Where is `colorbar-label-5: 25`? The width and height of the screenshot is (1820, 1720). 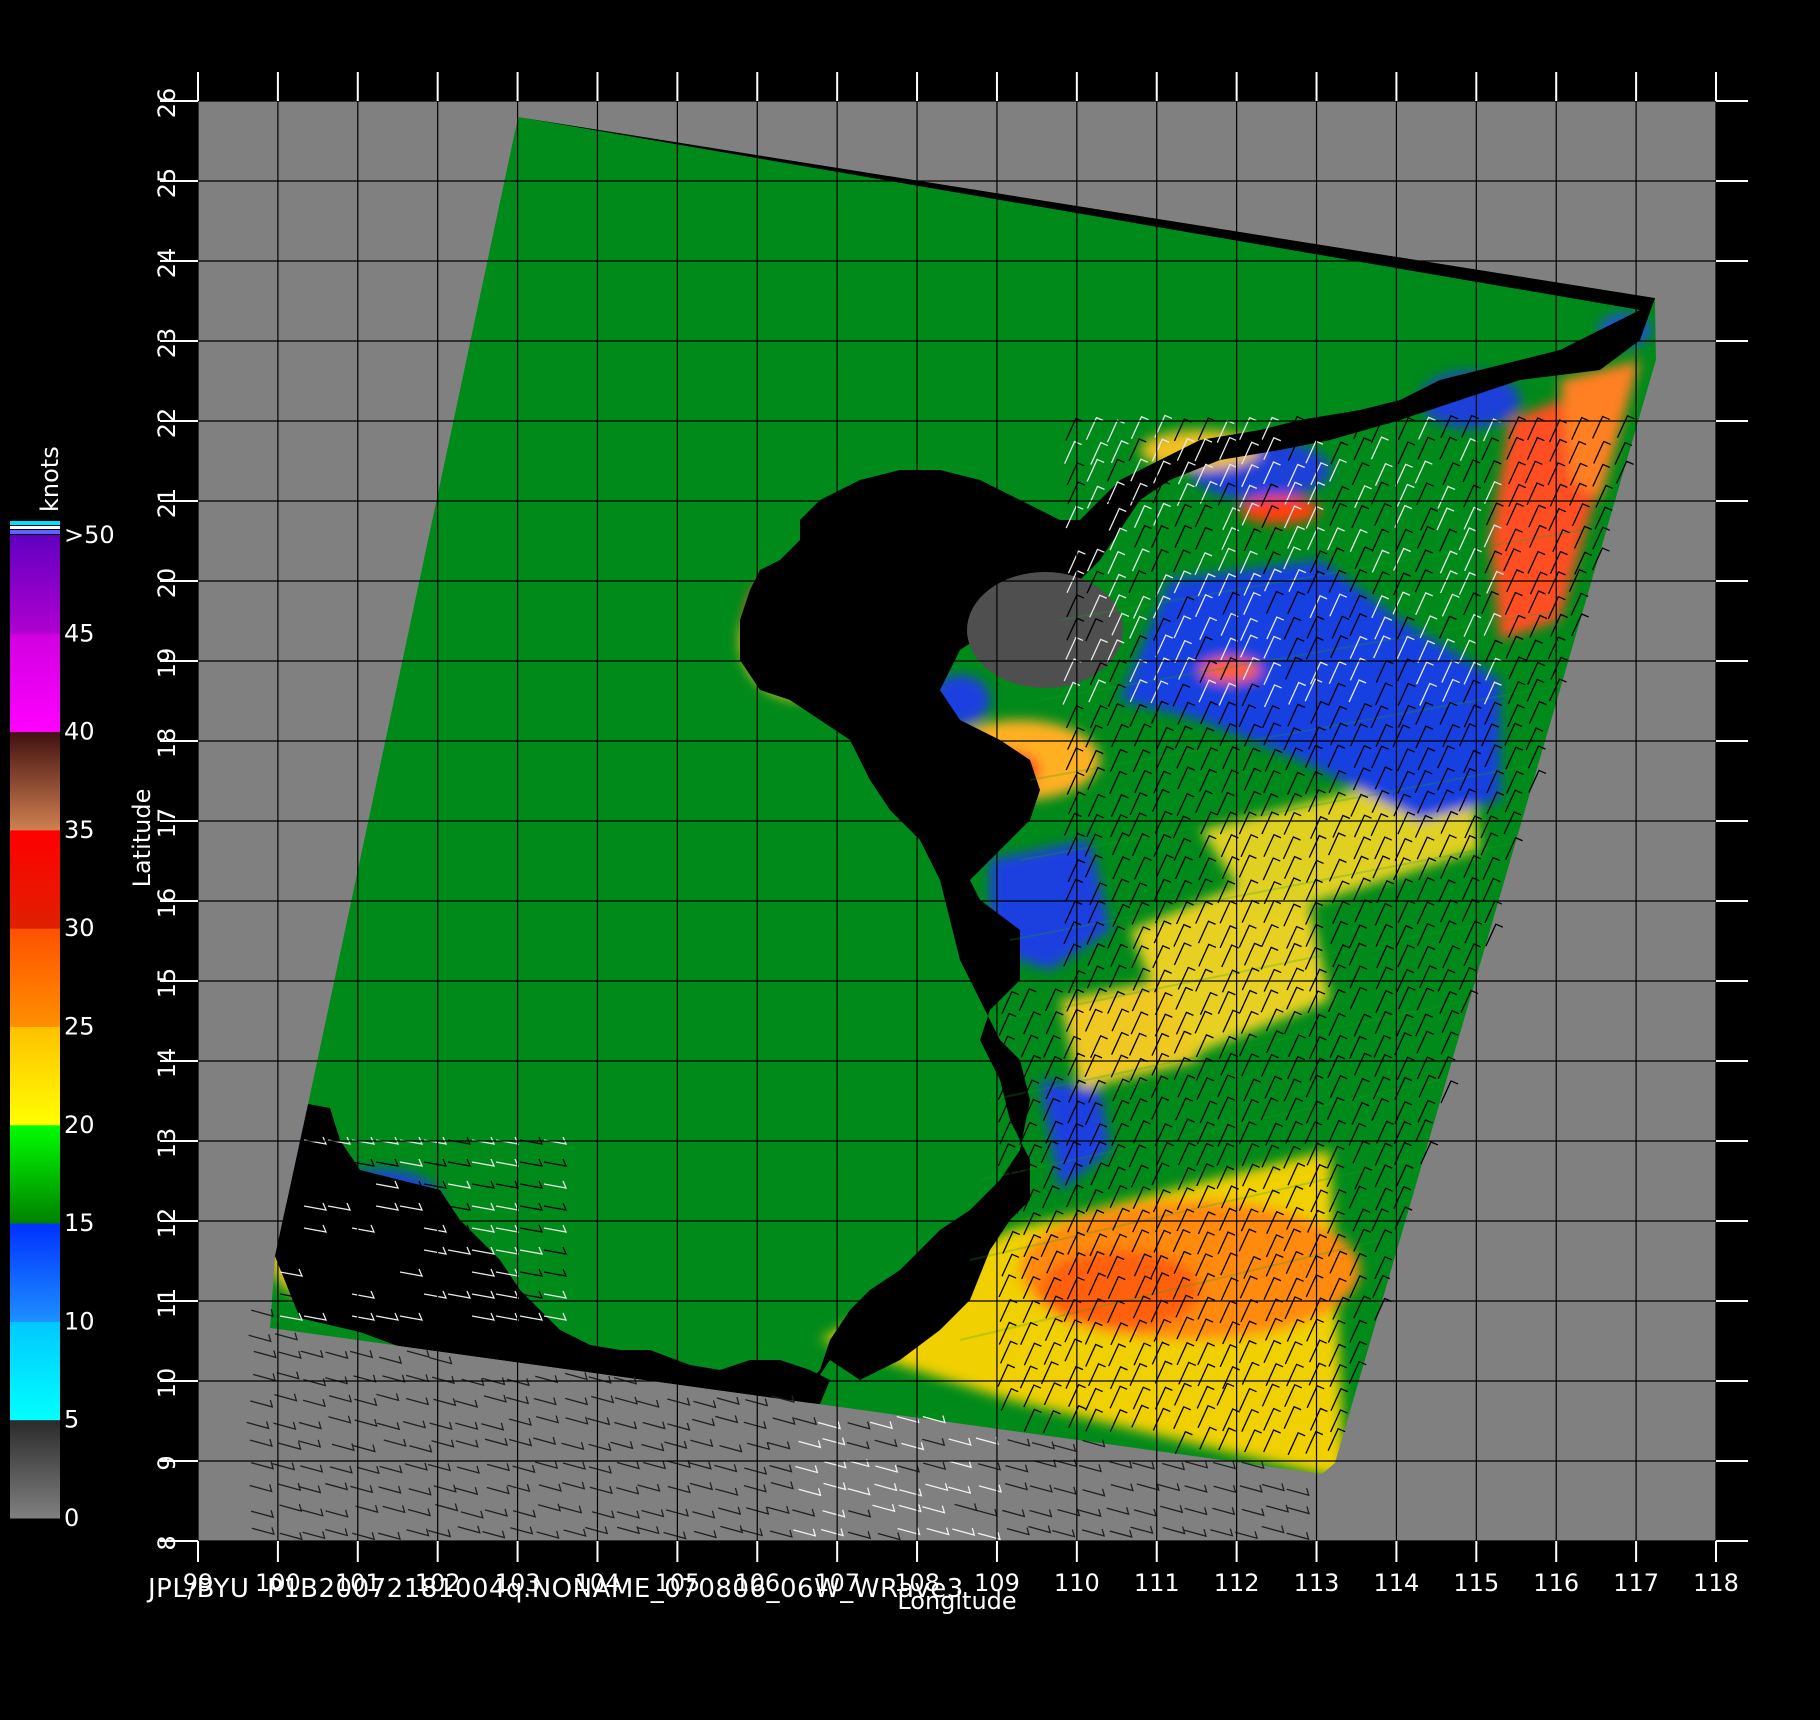 colorbar-label-5: 25 is located at coordinates (79, 1027).